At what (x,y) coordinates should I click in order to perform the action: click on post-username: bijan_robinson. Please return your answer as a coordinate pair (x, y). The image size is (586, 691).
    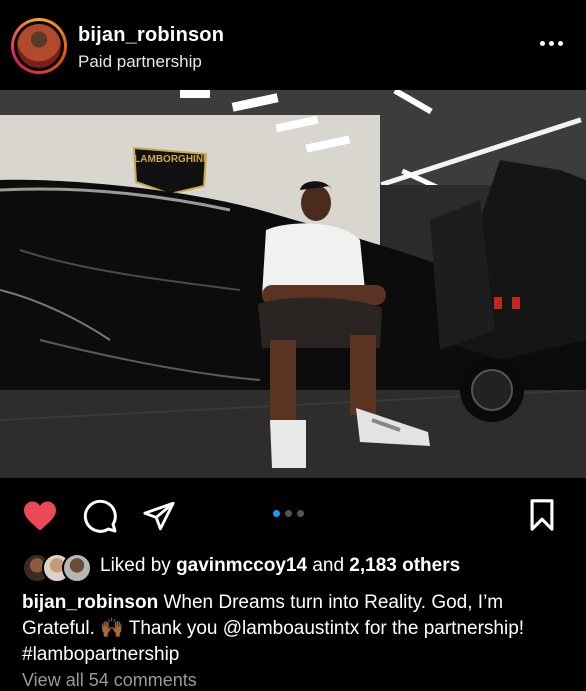
    Looking at the image, I should click on (151, 35).